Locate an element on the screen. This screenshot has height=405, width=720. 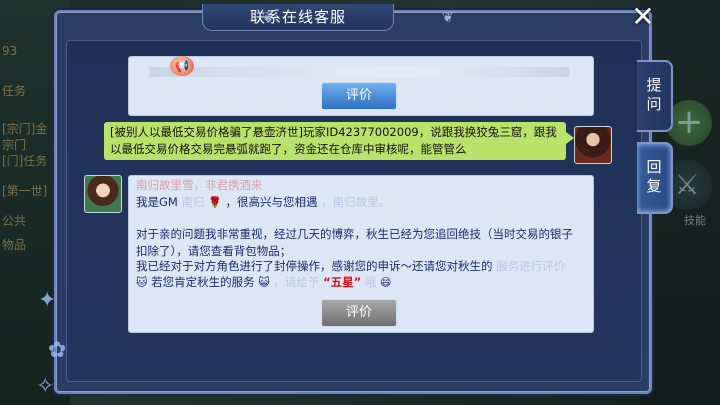
tab-reply: 回复 is located at coordinates (655, 178).